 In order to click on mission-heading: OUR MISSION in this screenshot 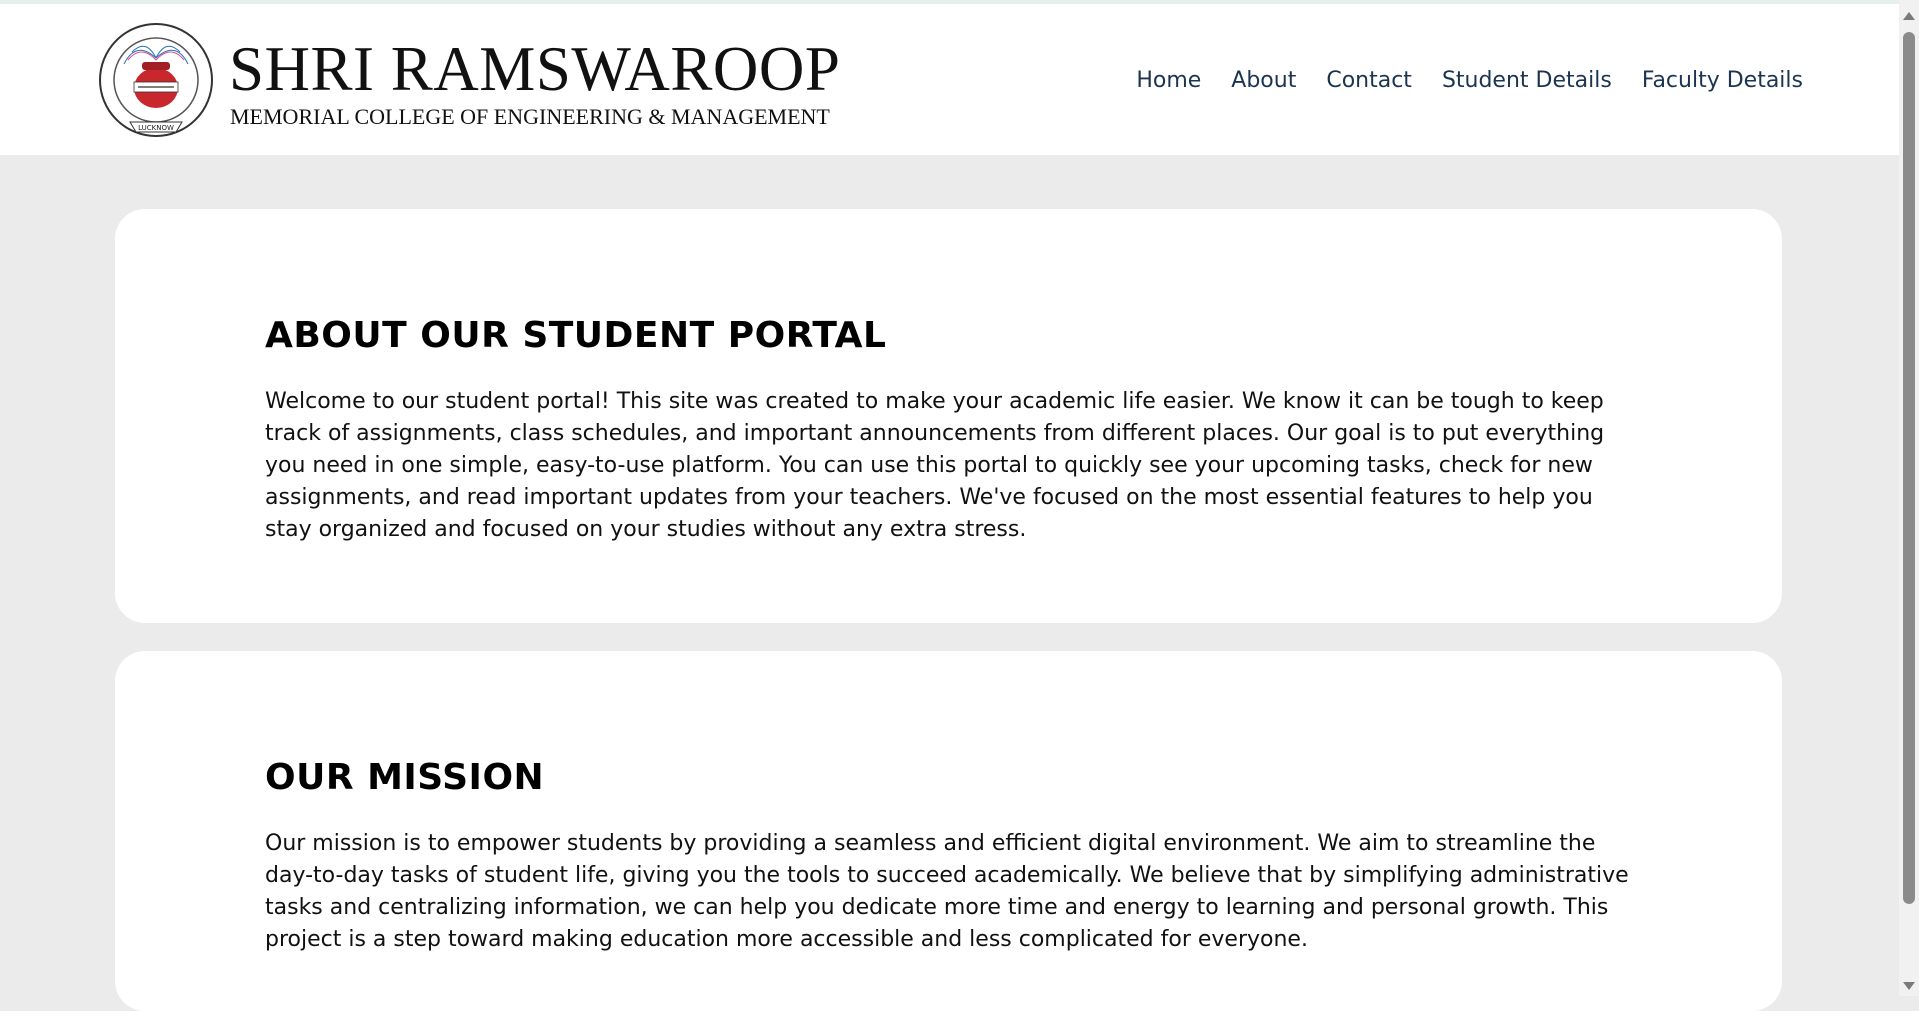, I will do `click(405, 777)`.